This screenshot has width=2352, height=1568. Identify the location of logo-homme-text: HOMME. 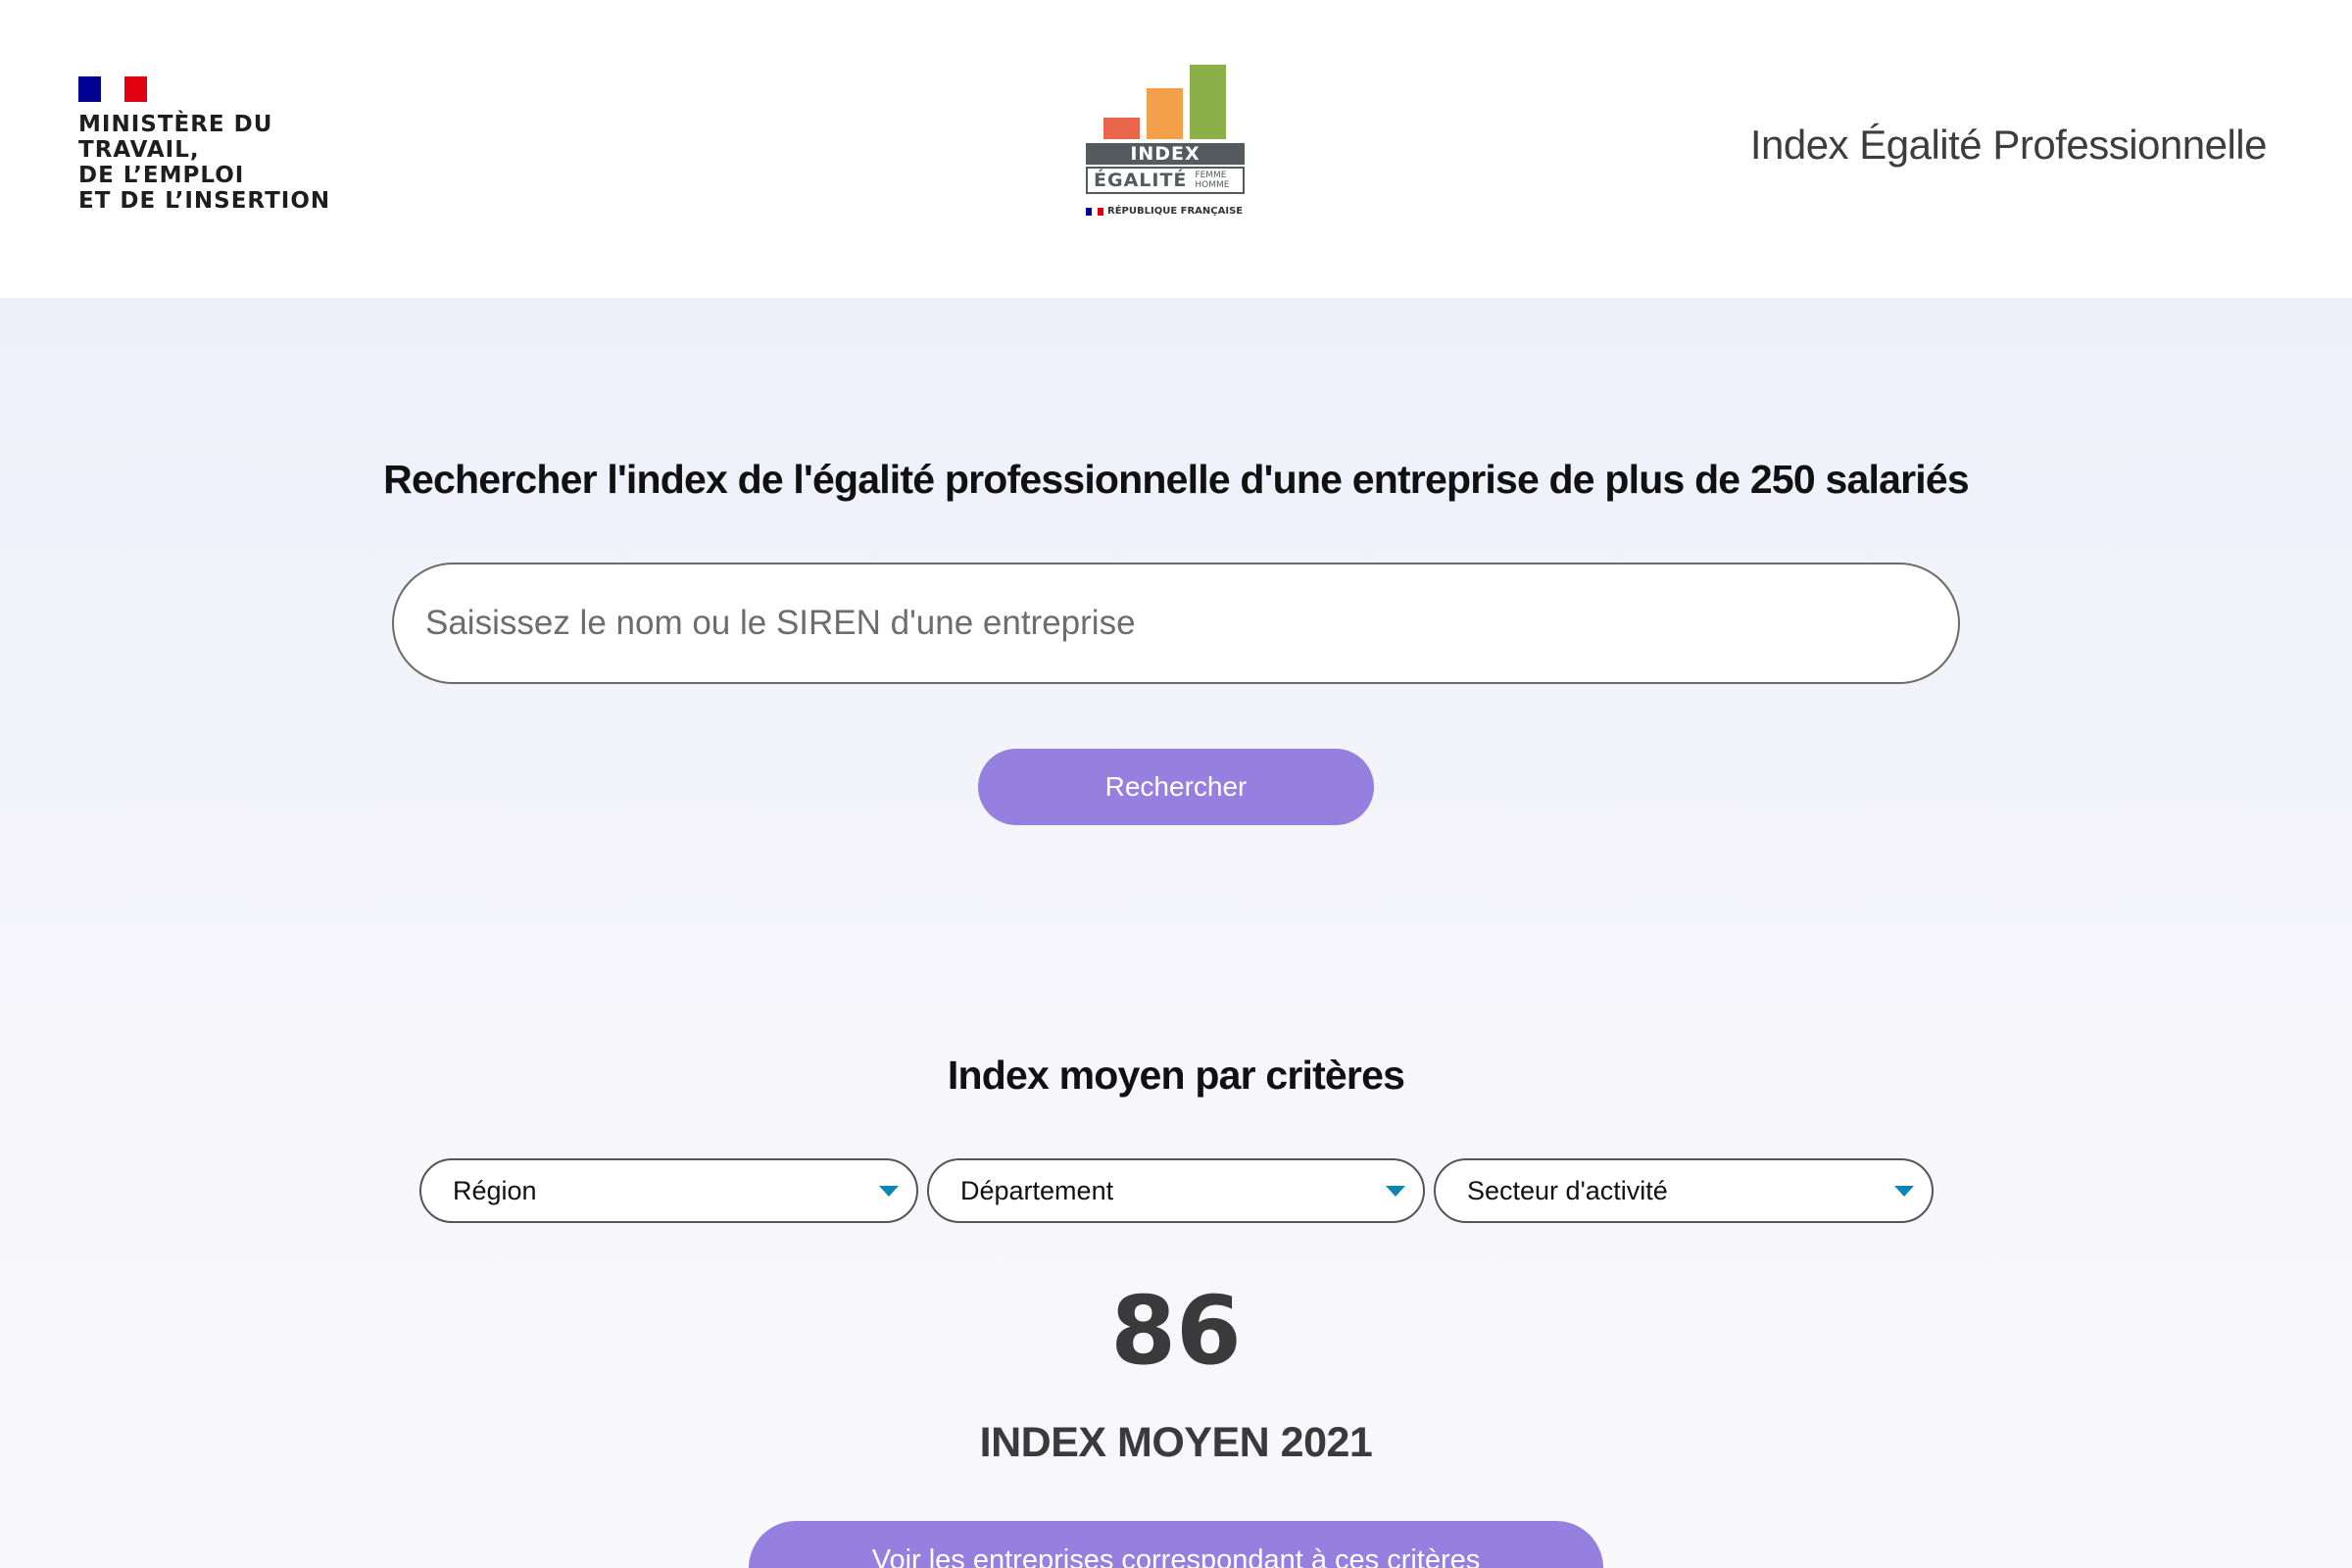
(1212, 185).